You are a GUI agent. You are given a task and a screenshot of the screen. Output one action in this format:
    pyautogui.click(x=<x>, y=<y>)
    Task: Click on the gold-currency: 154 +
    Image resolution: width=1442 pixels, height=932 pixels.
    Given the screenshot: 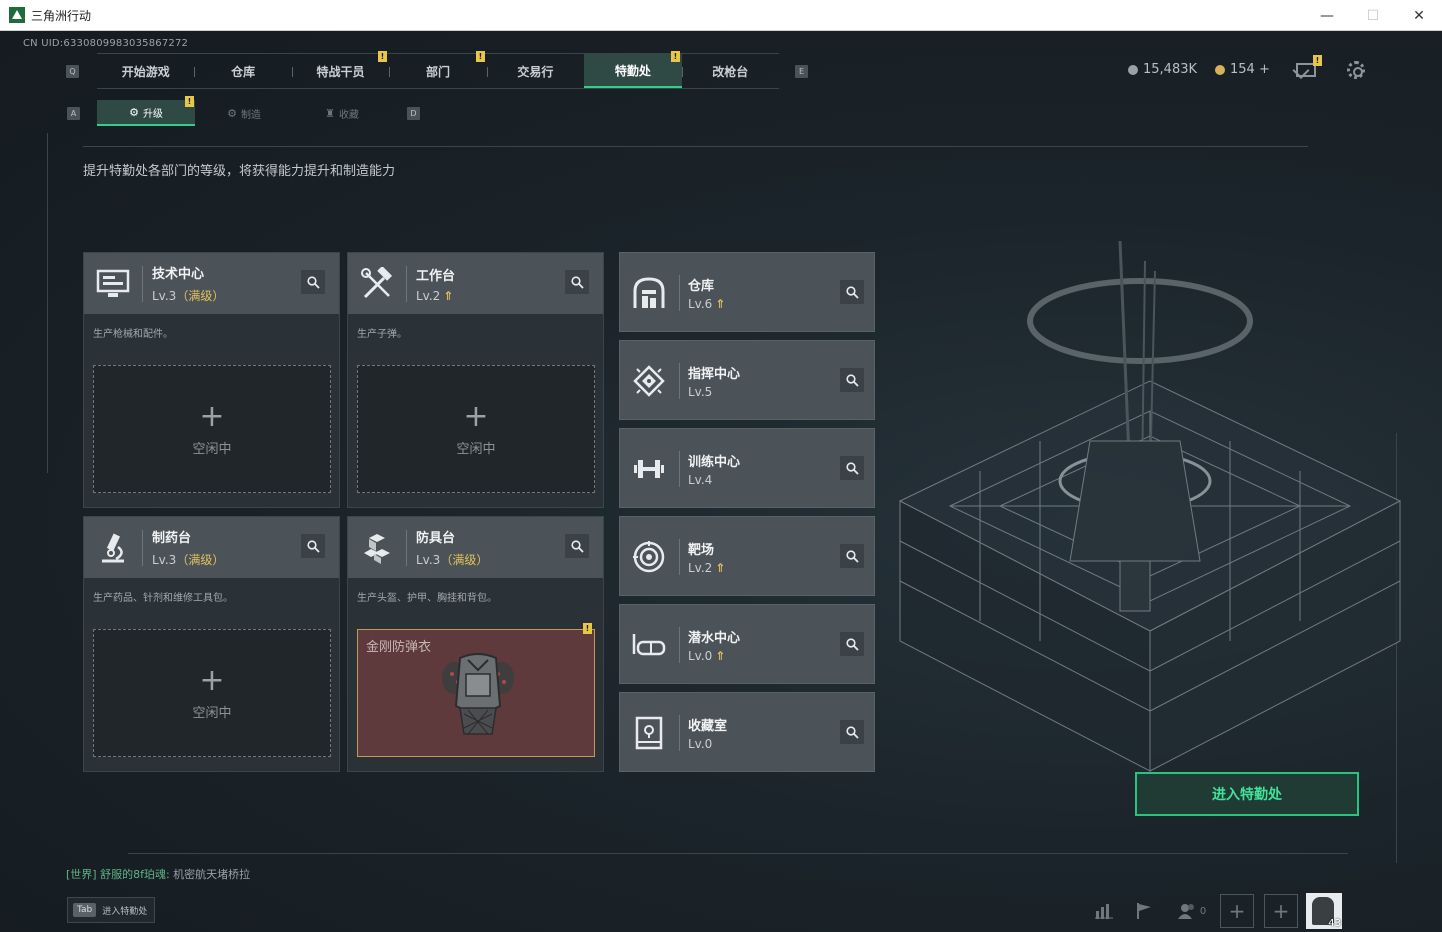 What is the action you would take?
    pyautogui.click(x=1242, y=69)
    